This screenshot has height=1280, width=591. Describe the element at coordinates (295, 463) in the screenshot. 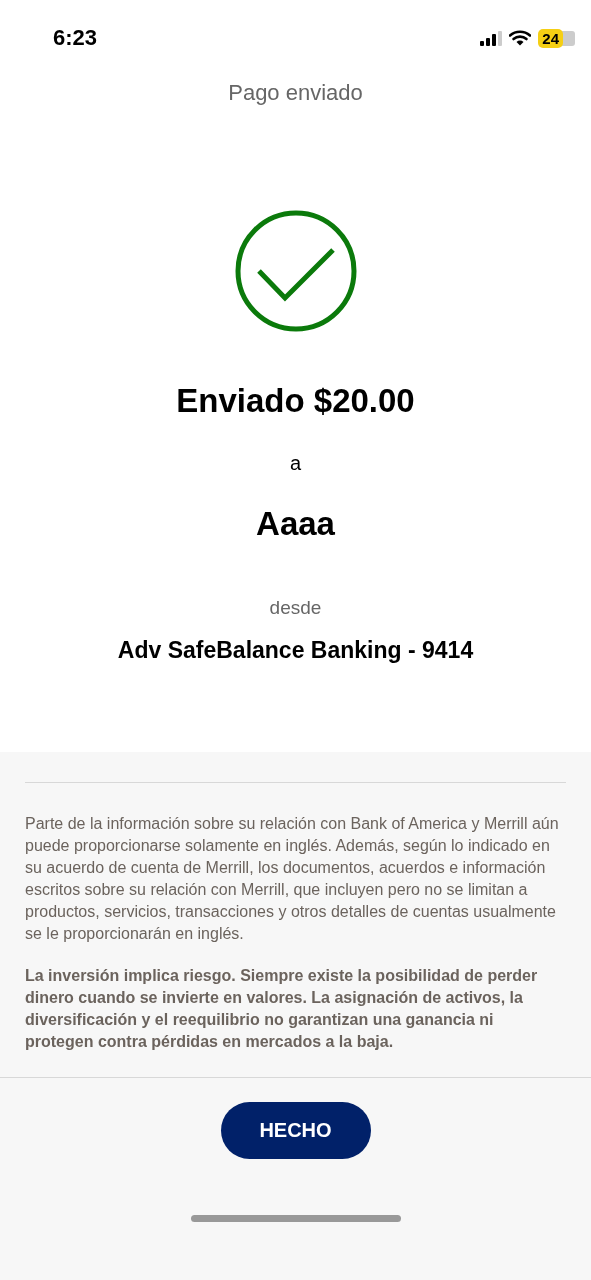

I see `connector-text: a` at that location.